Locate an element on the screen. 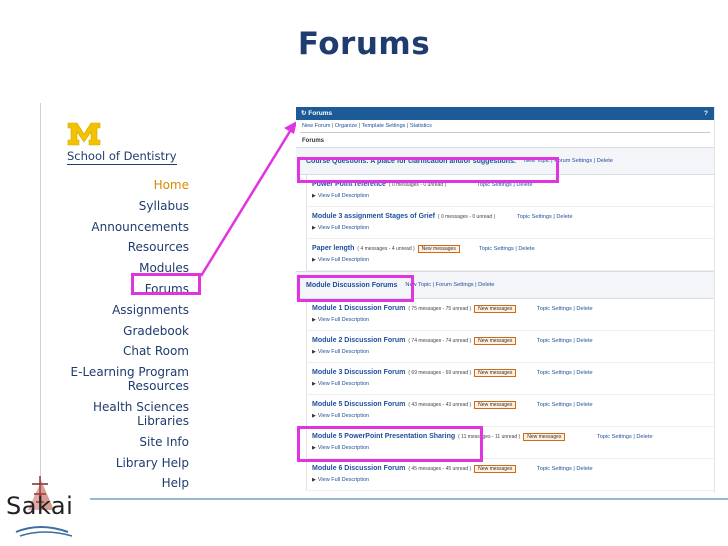 The image size is (728, 546). nav-item-announcements: Announcements is located at coordinates (115, 227).